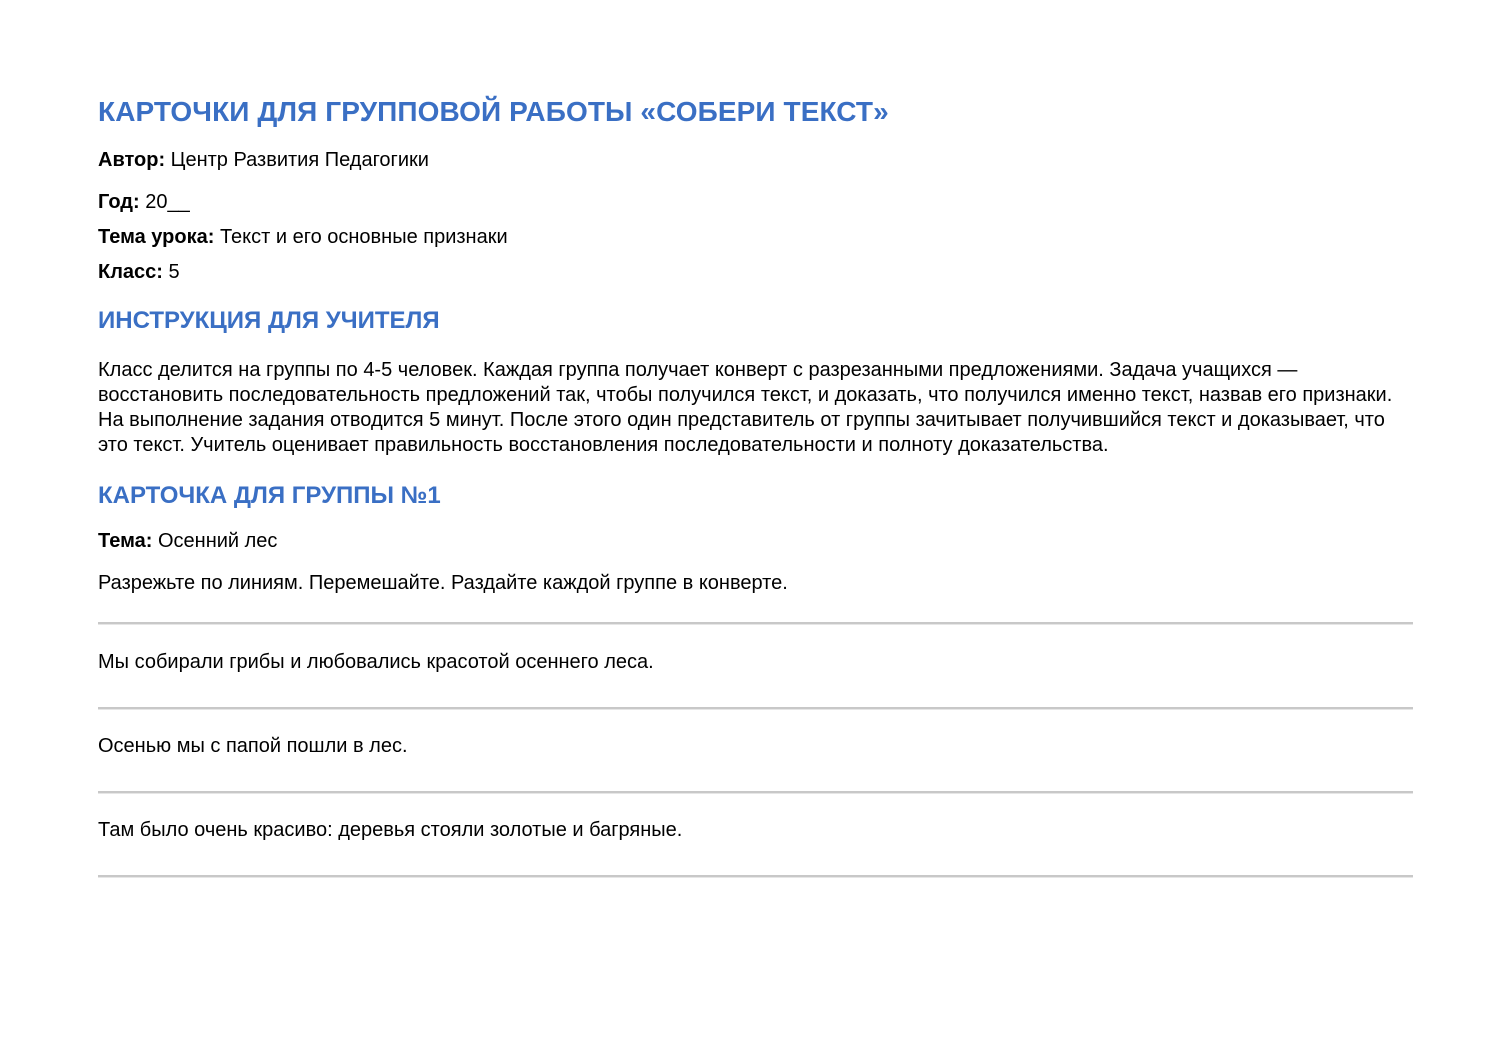 Image resolution: width=1510 pixels, height=1041 pixels. What do you see at coordinates (164, 202) in the screenshot?
I see `year-value: 20__` at bounding box center [164, 202].